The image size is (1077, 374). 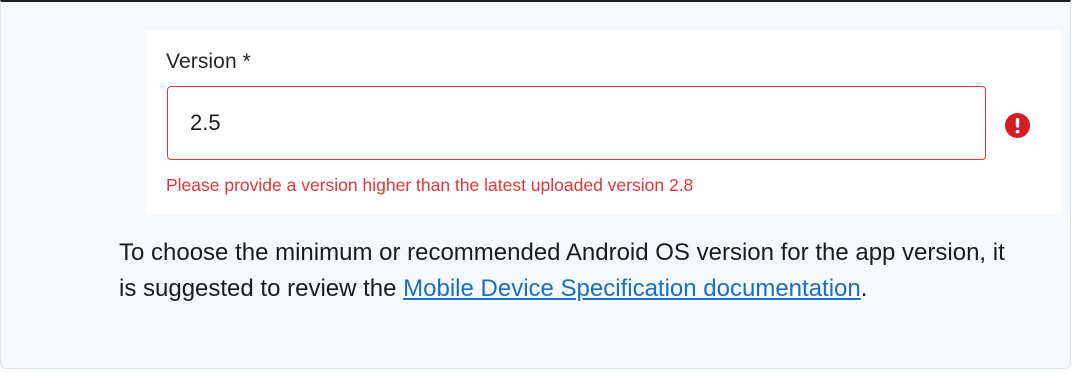 I want to click on exclamation-circle-icon, so click(x=1017, y=125).